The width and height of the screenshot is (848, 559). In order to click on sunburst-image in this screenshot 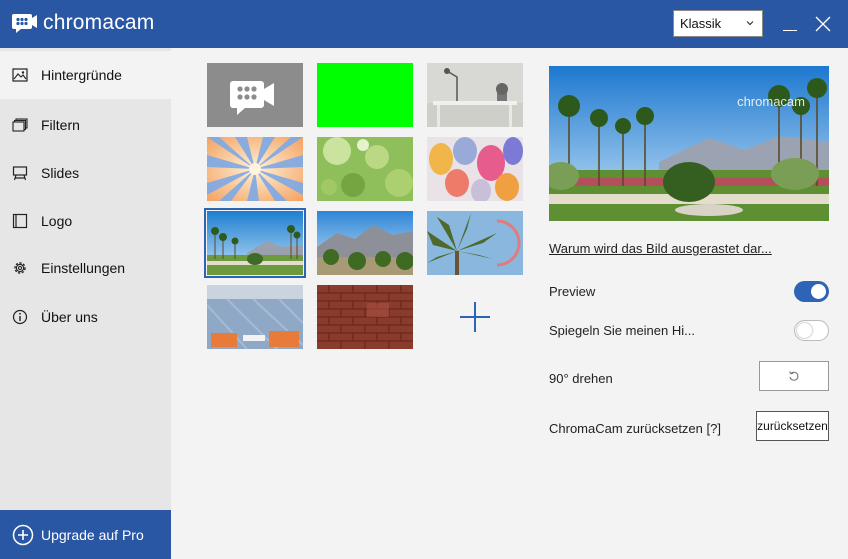, I will do `click(255, 169)`.